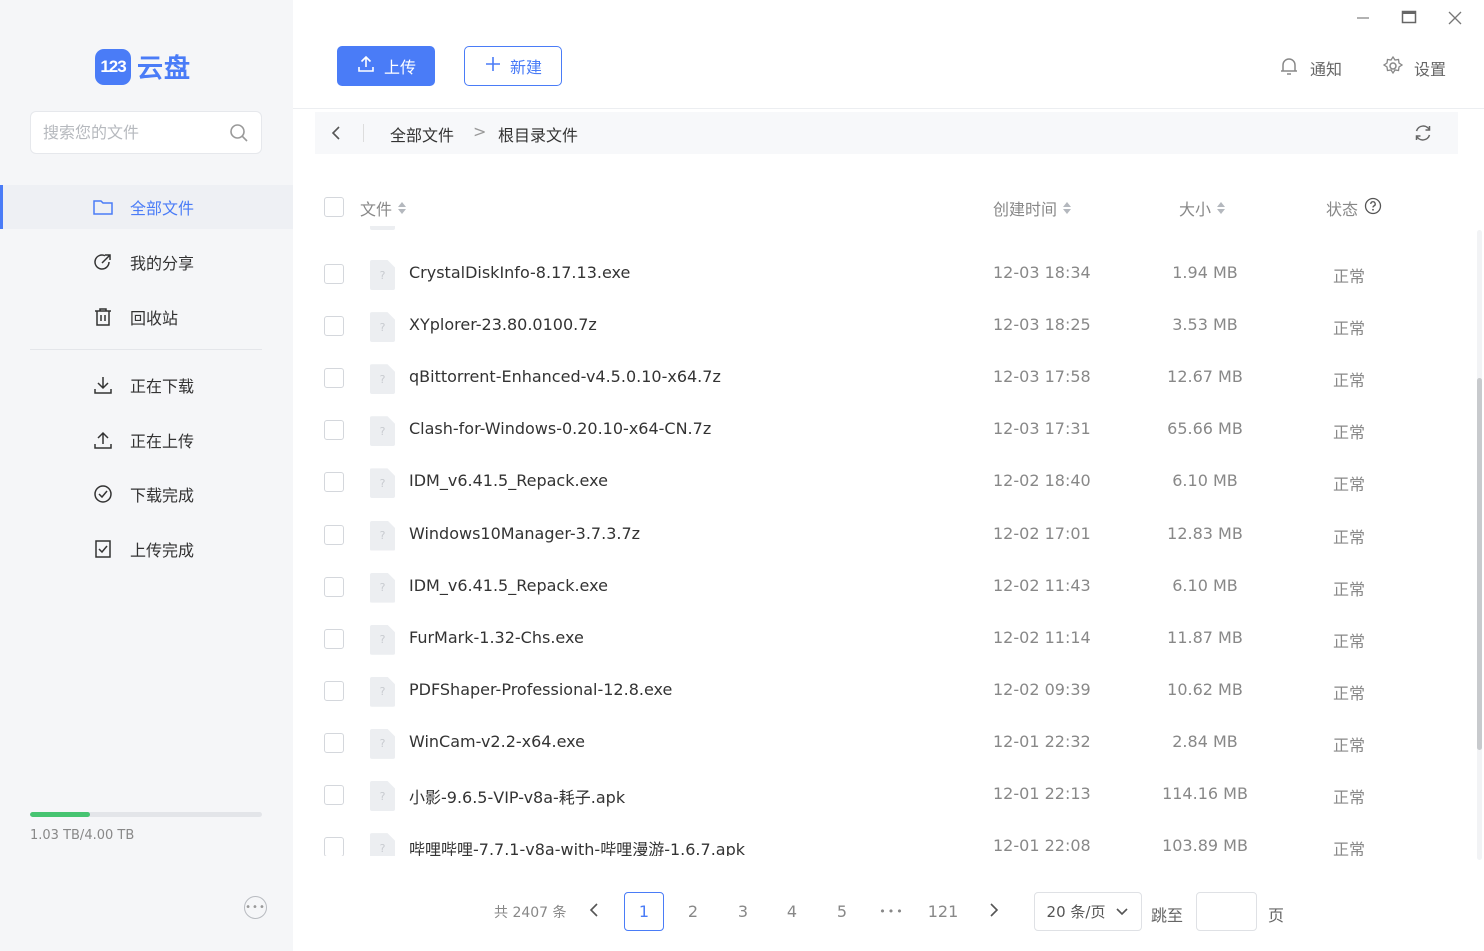 This screenshot has height=951, width=1484. What do you see at coordinates (1479, 564) in the screenshot?
I see `scrollbar-thumb` at bounding box center [1479, 564].